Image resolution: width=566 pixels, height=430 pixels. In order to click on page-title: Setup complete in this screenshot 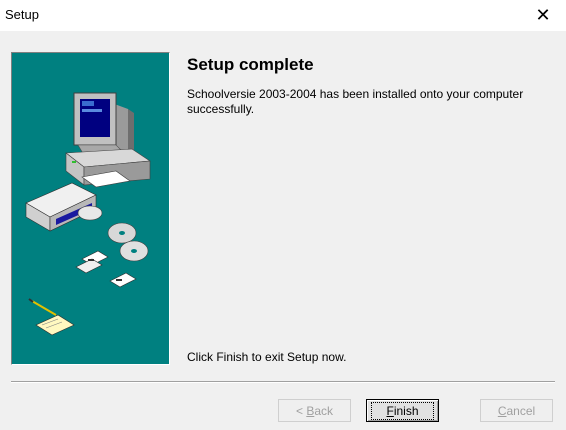, I will do `click(250, 64)`.